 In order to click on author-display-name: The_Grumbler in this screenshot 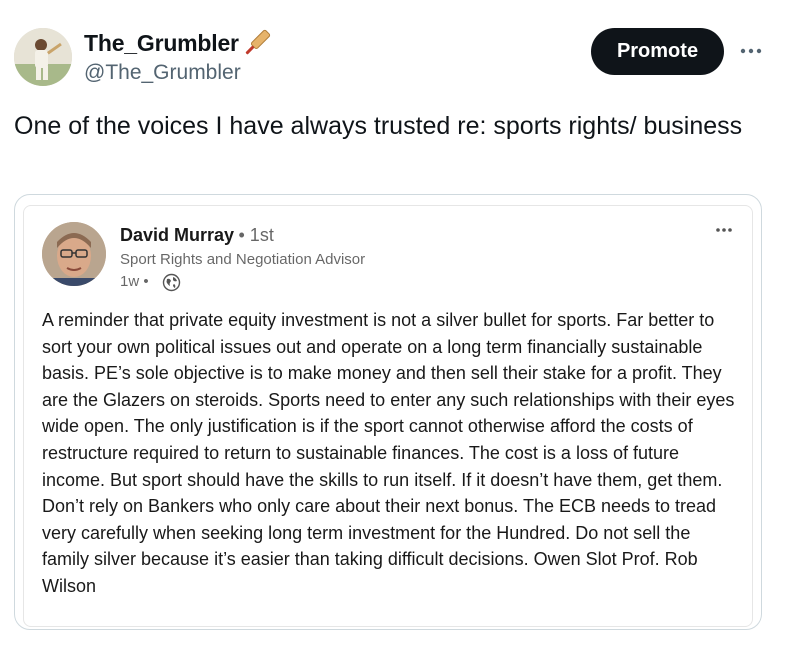, I will do `click(161, 43)`.